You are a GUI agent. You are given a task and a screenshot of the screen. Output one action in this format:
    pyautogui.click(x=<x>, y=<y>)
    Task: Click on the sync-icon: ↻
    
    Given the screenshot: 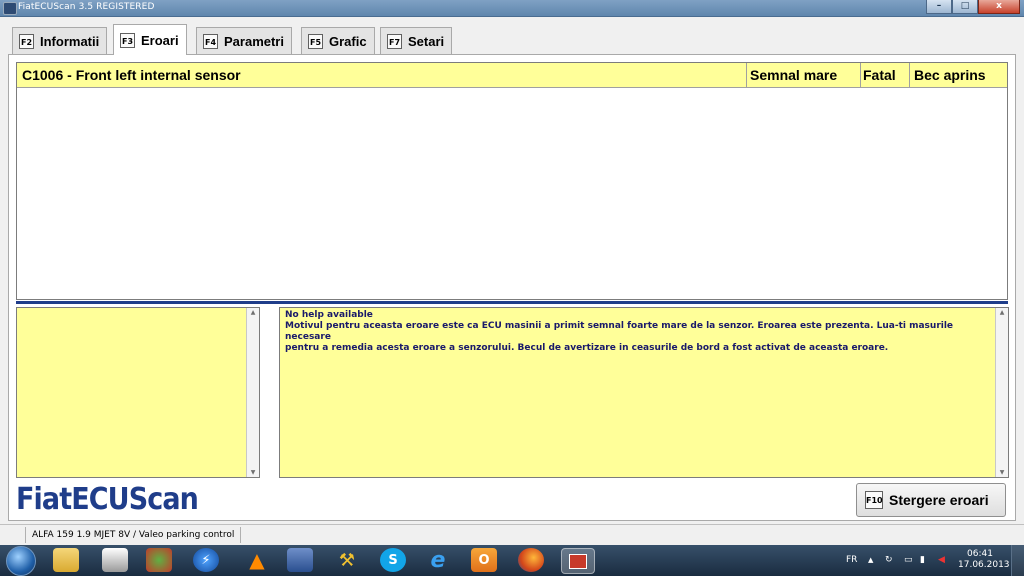 What is the action you would take?
    pyautogui.click(x=889, y=560)
    